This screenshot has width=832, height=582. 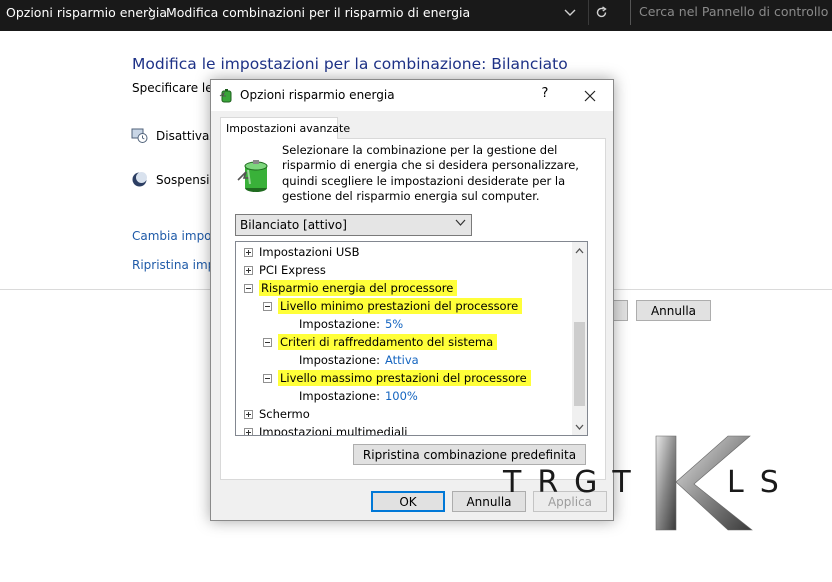 What do you see at coordinates (408, 501) in the screenshot?
I see `ok-button: OK` at bounding box center [408, 501].